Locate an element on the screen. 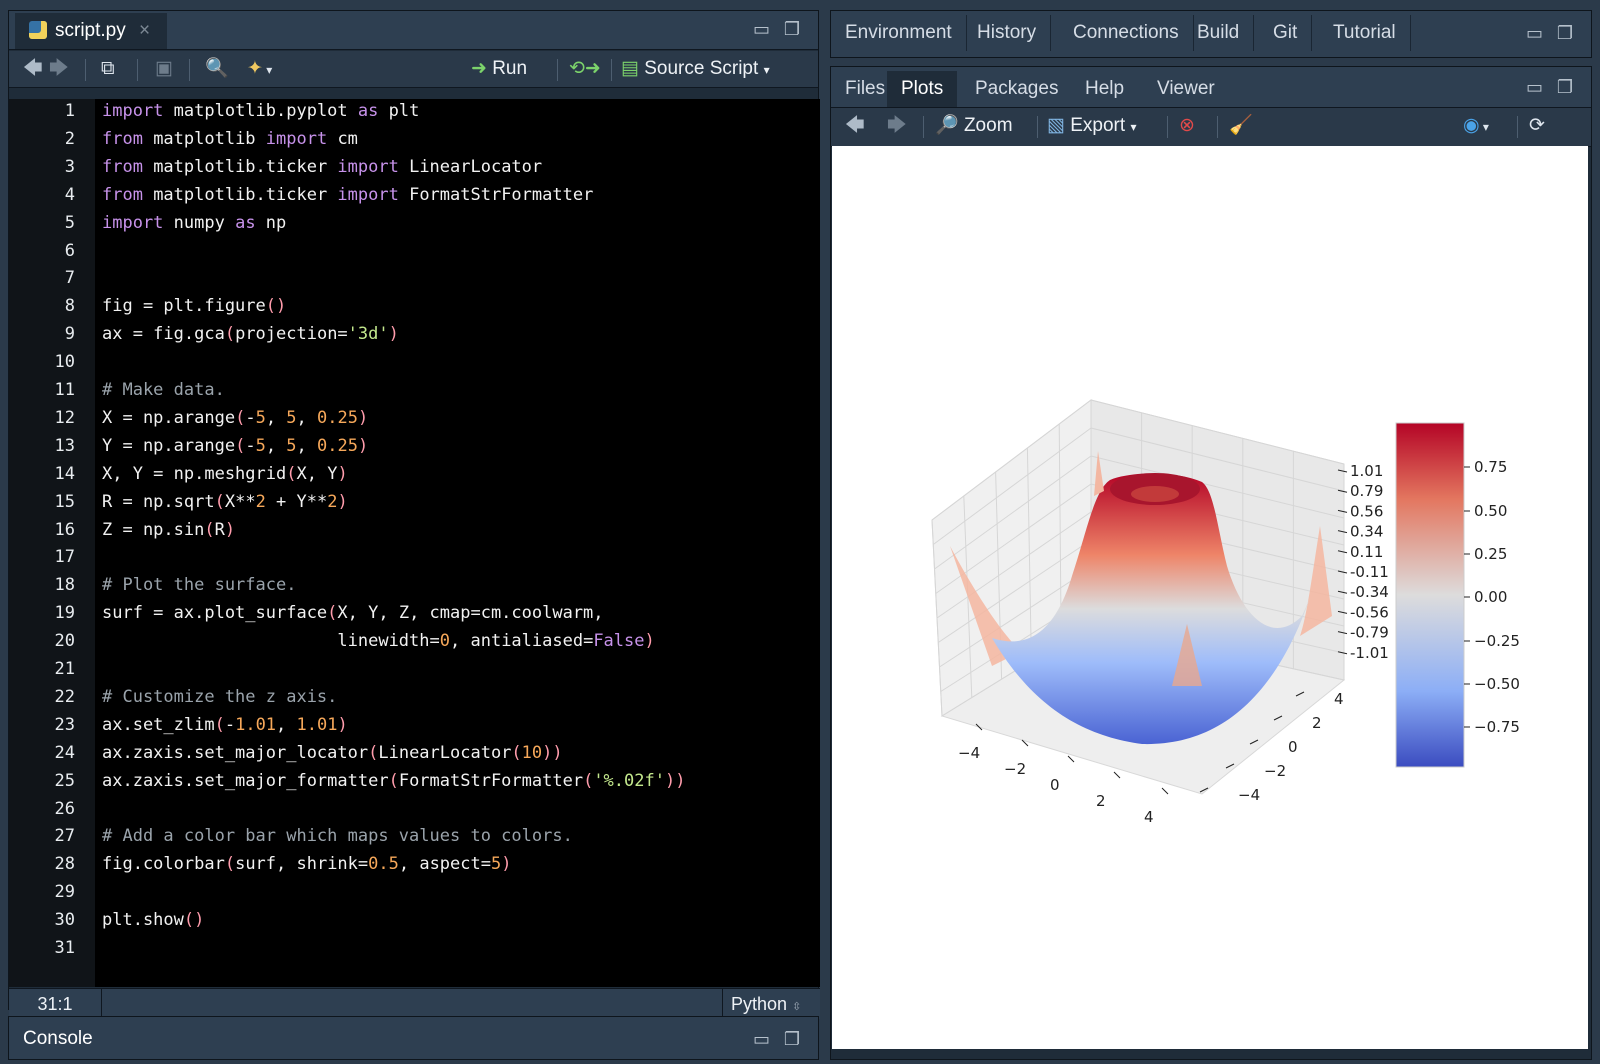 This screenshot has width=1600, height=1064. tab-tutorial: Tutorial is located at coordinates (1365, 33).